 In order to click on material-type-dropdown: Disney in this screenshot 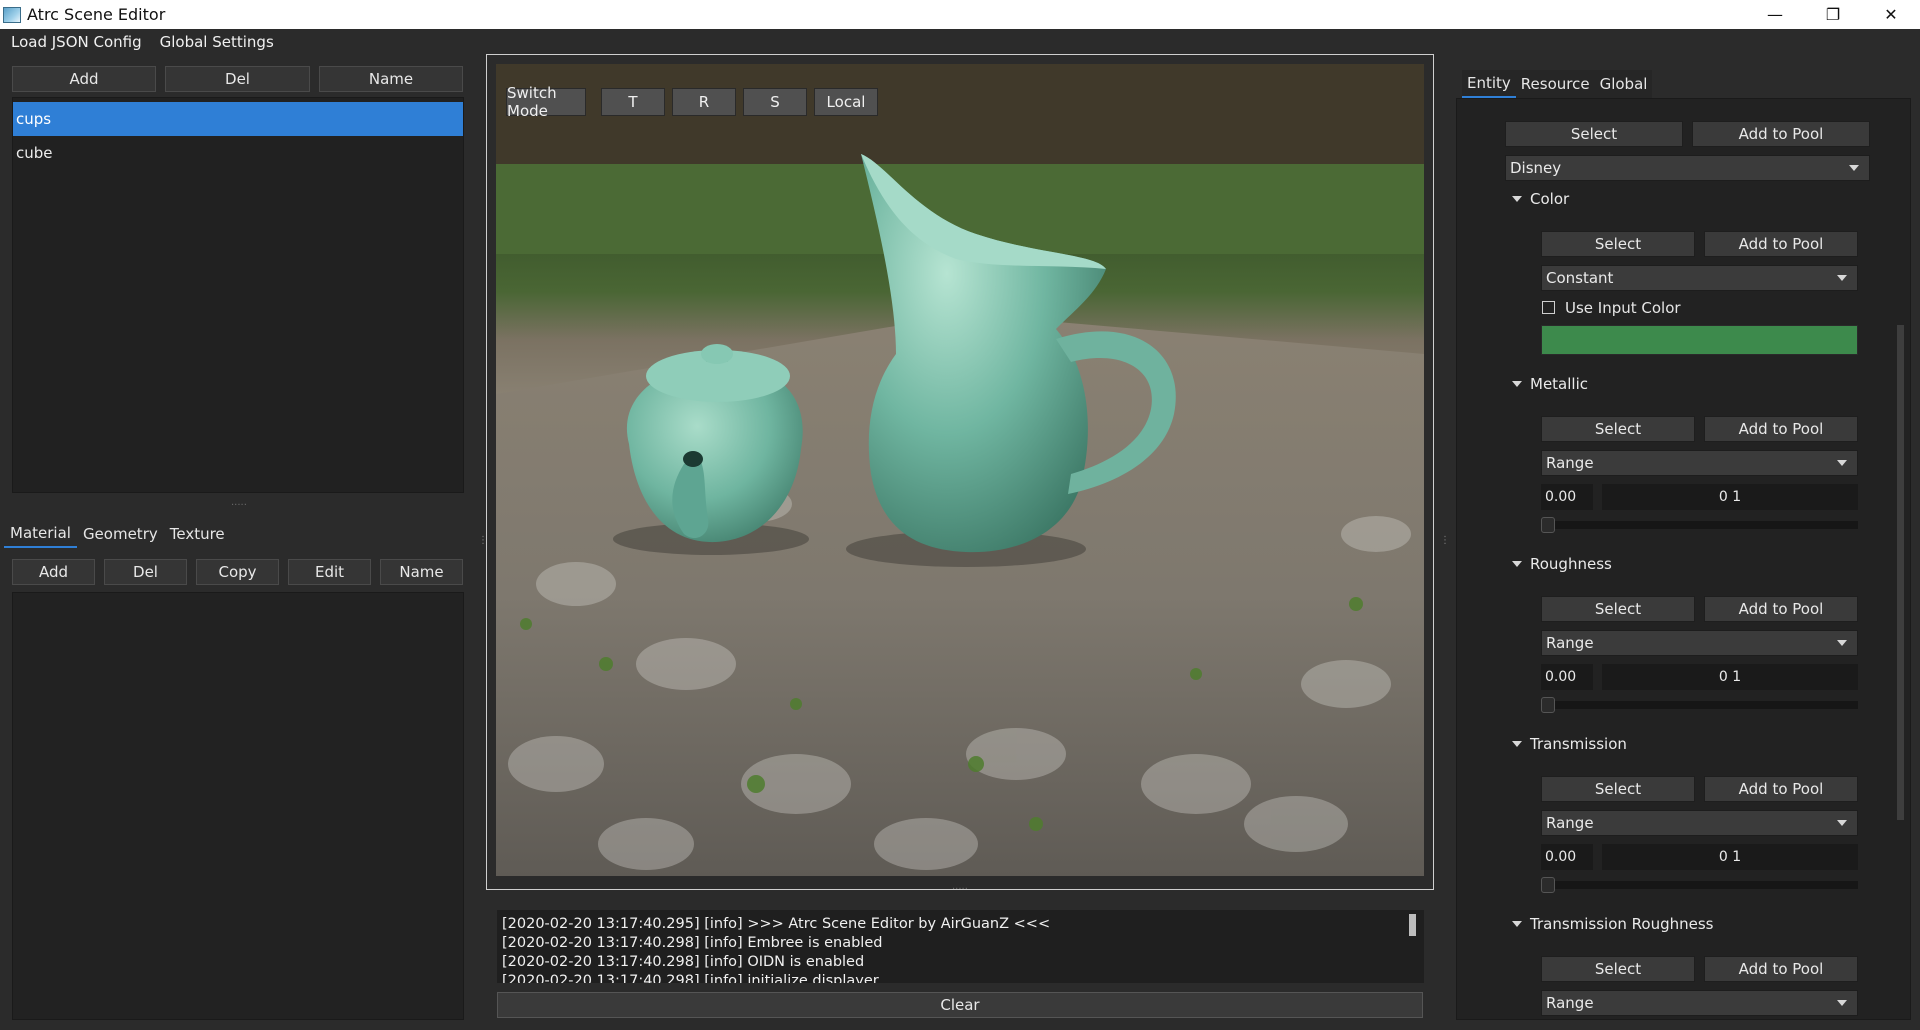, I will do `click(1687, 168)`.